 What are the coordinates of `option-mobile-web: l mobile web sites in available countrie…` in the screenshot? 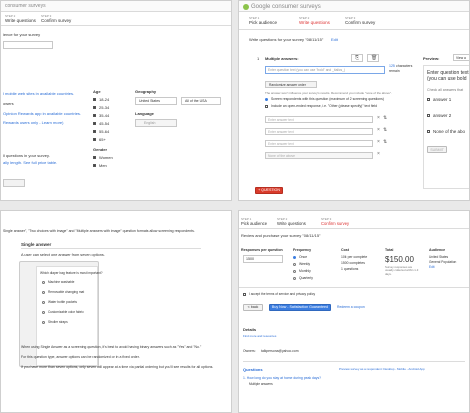 It's located at (38, 93).